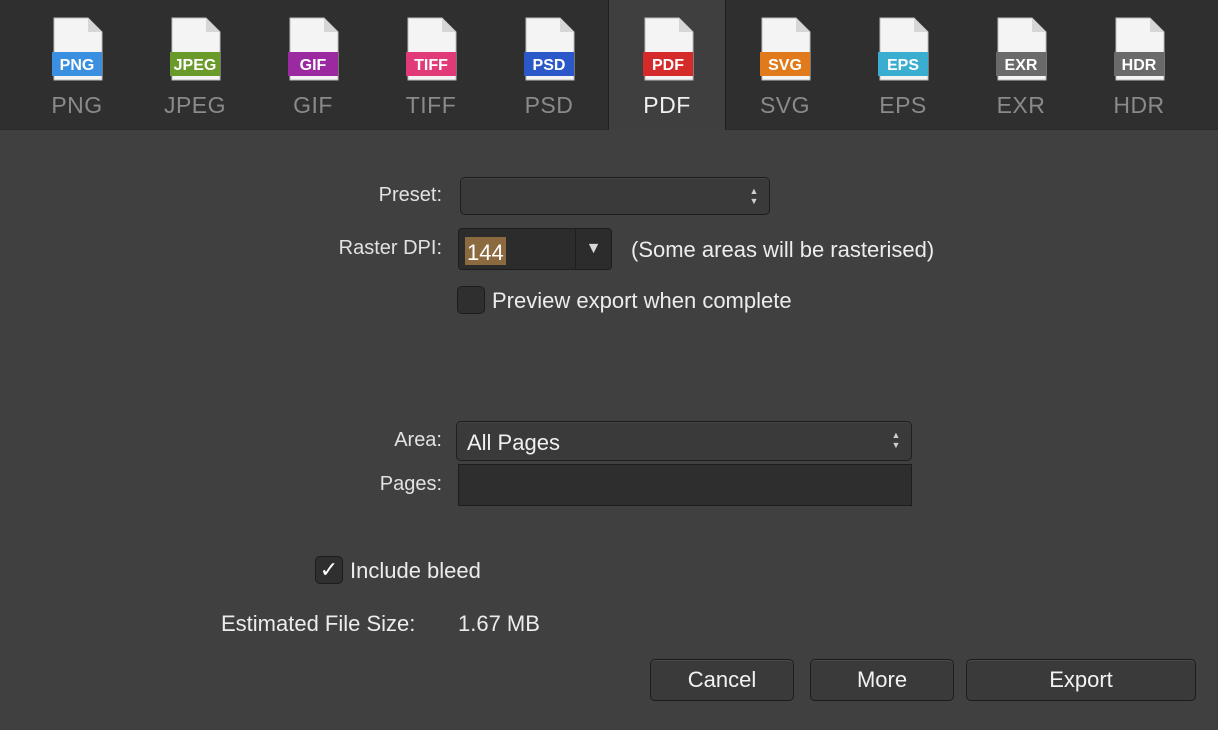 Image resolution: width=1218 pixels, height=730 pixels. Describe the element at coordinates (471, 300) in the screenshot. I see `preview-export-checkbox` at that location.